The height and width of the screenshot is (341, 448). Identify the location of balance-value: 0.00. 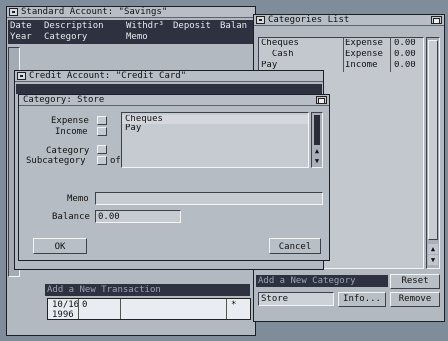
(109, 217).